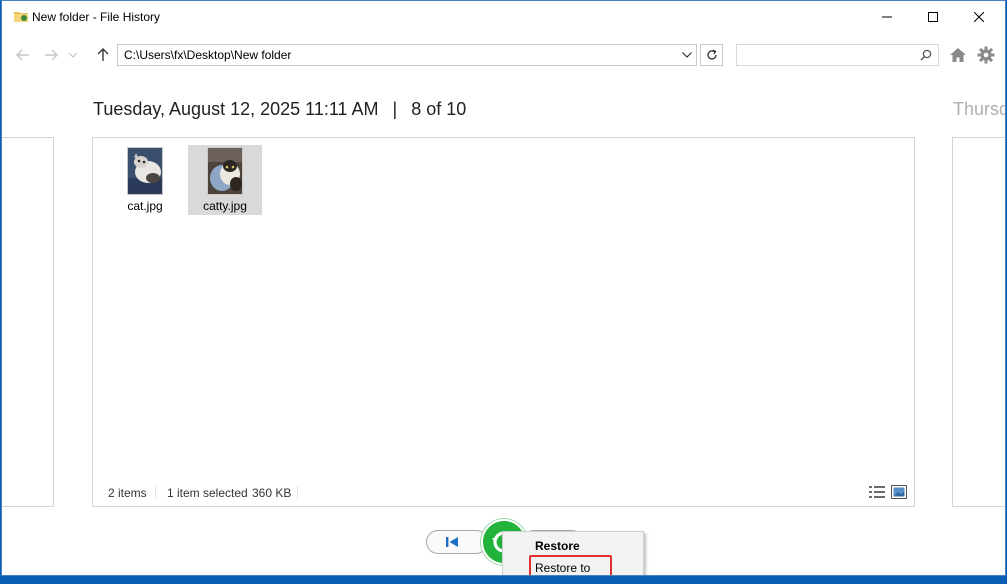 Image resolution: width=1007 pixels, height=584 pixels. I want to click on close-icon, so click(979, 17).